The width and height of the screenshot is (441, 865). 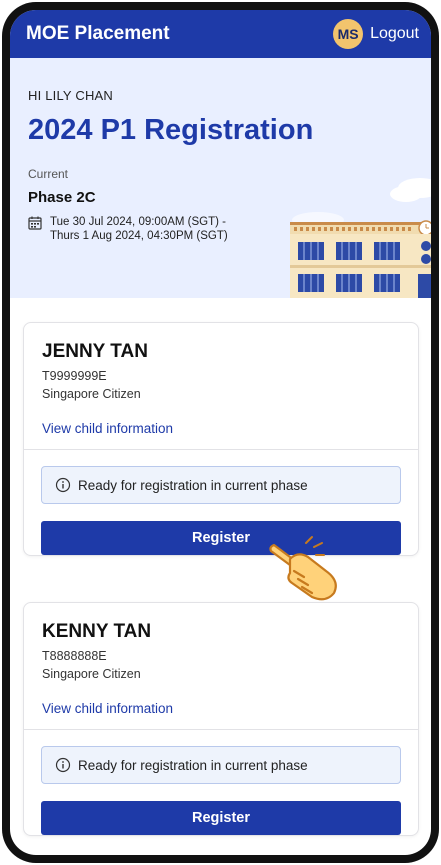 I want to click on logout-link: Logout, so click(x=394, y=34).